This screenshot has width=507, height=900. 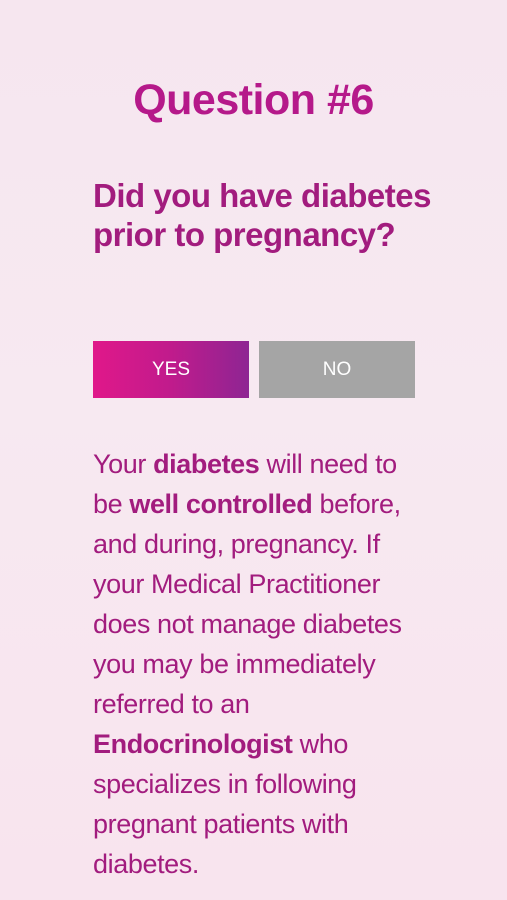 I want to click on info-highlight-well-controlled: well controlled, so click(x=221, y=504).